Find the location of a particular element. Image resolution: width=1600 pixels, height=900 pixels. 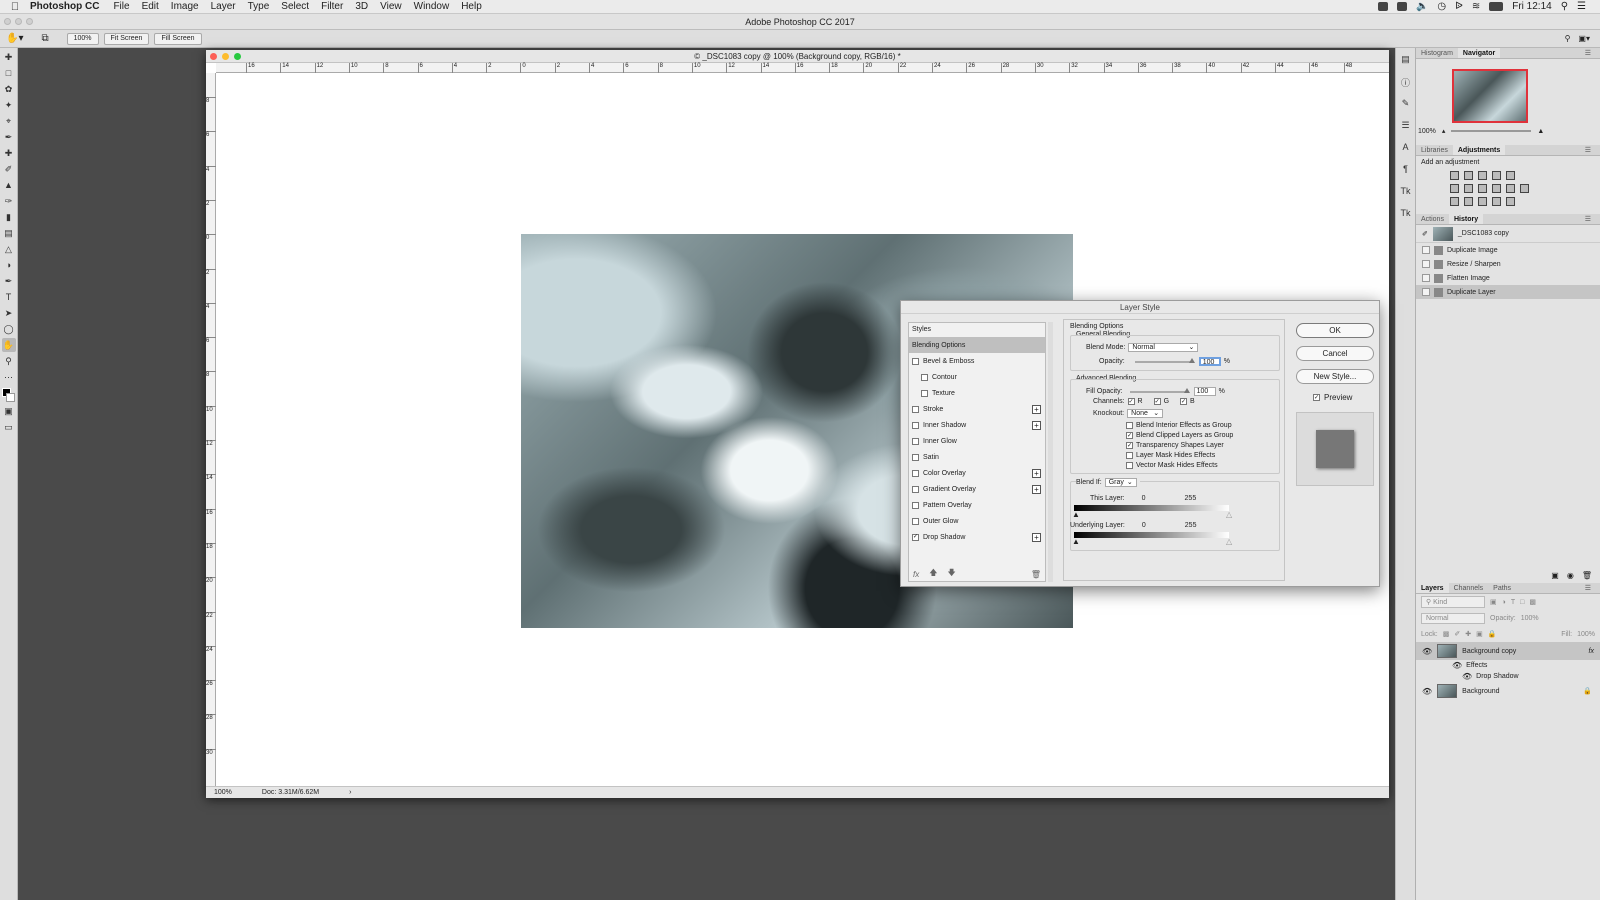

time-machine-icon: ◷ is located at coordinates (1441, 6).